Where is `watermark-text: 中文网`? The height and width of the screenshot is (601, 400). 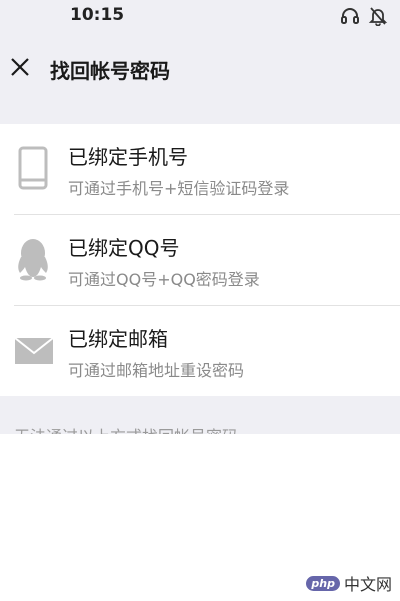
watermark-text: 中文网 is located at coordinates (367, 584).